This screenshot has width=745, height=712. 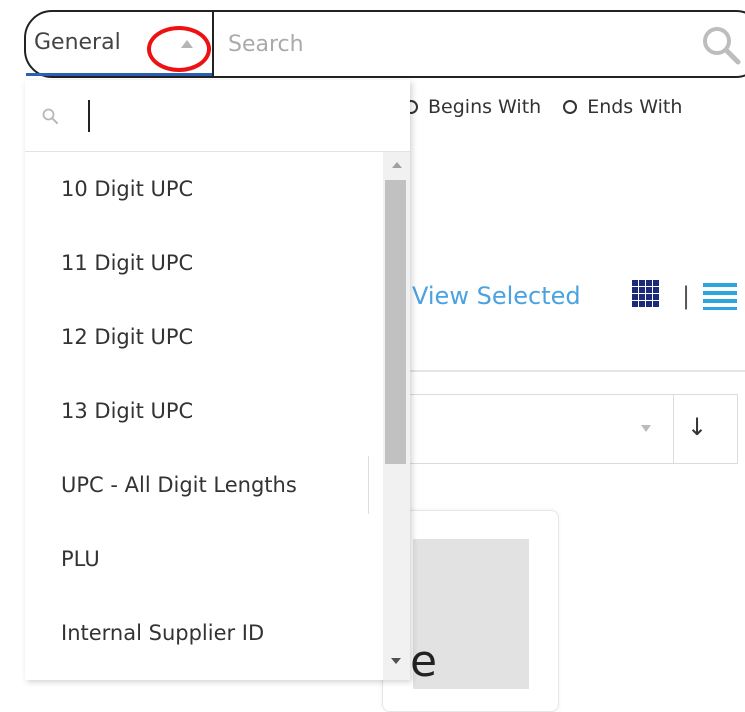 What do you see at coordinates (570, 107) in the screenshot?
I see `radio-circle-icon` at bounding box center [570, 107].